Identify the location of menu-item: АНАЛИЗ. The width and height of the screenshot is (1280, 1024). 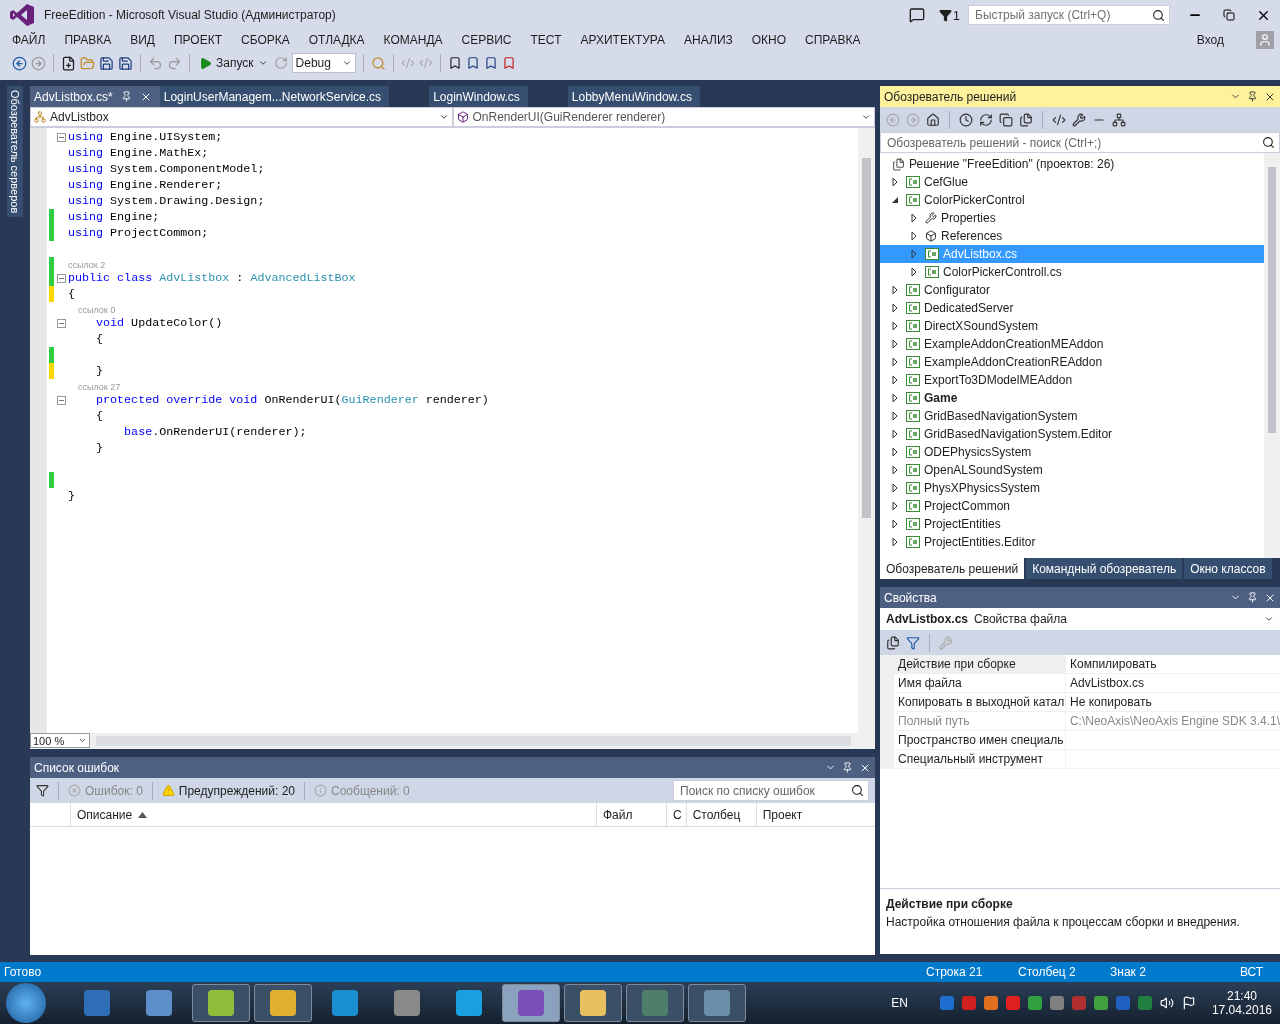
(708, 40).